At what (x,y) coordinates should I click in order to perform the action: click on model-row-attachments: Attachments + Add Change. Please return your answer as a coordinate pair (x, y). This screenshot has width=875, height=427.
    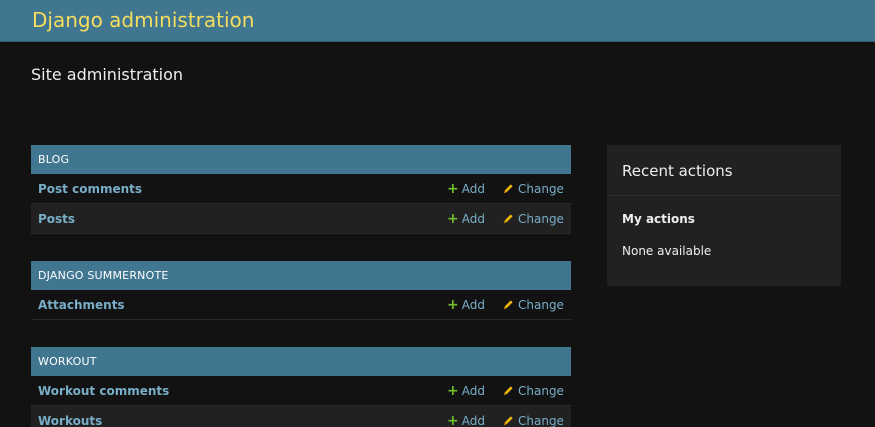
    Looking at the image, I should click on (301, 305).